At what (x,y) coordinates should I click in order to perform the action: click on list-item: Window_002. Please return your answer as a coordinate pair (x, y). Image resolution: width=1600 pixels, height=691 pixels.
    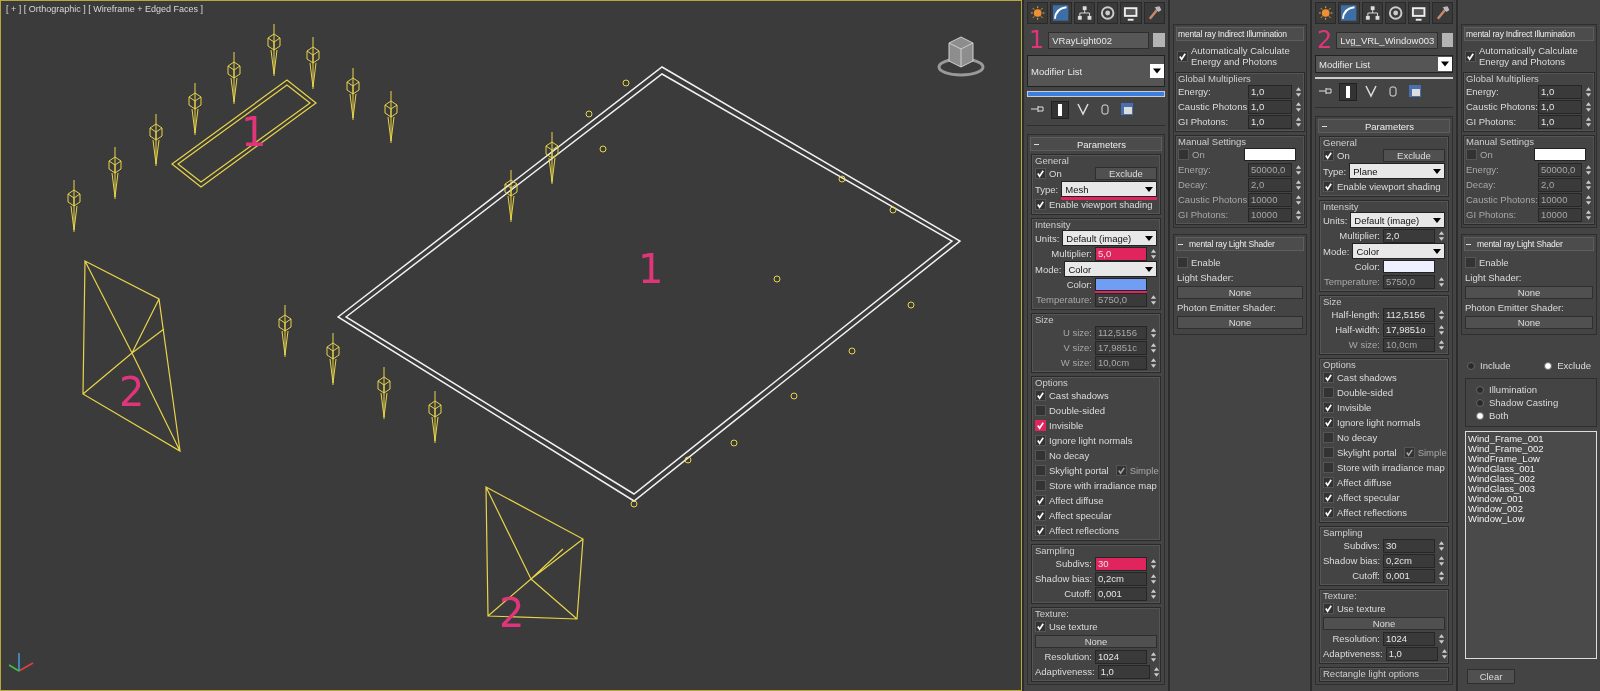
    Looking at the image, I should click on (1531, 509).